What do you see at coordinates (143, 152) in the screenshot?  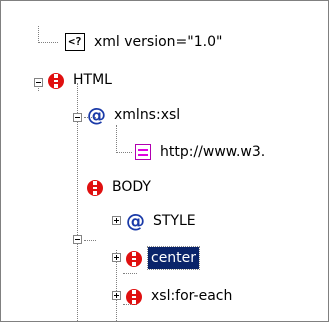 I see `text-node-icon` at bounding box center [143, 152].